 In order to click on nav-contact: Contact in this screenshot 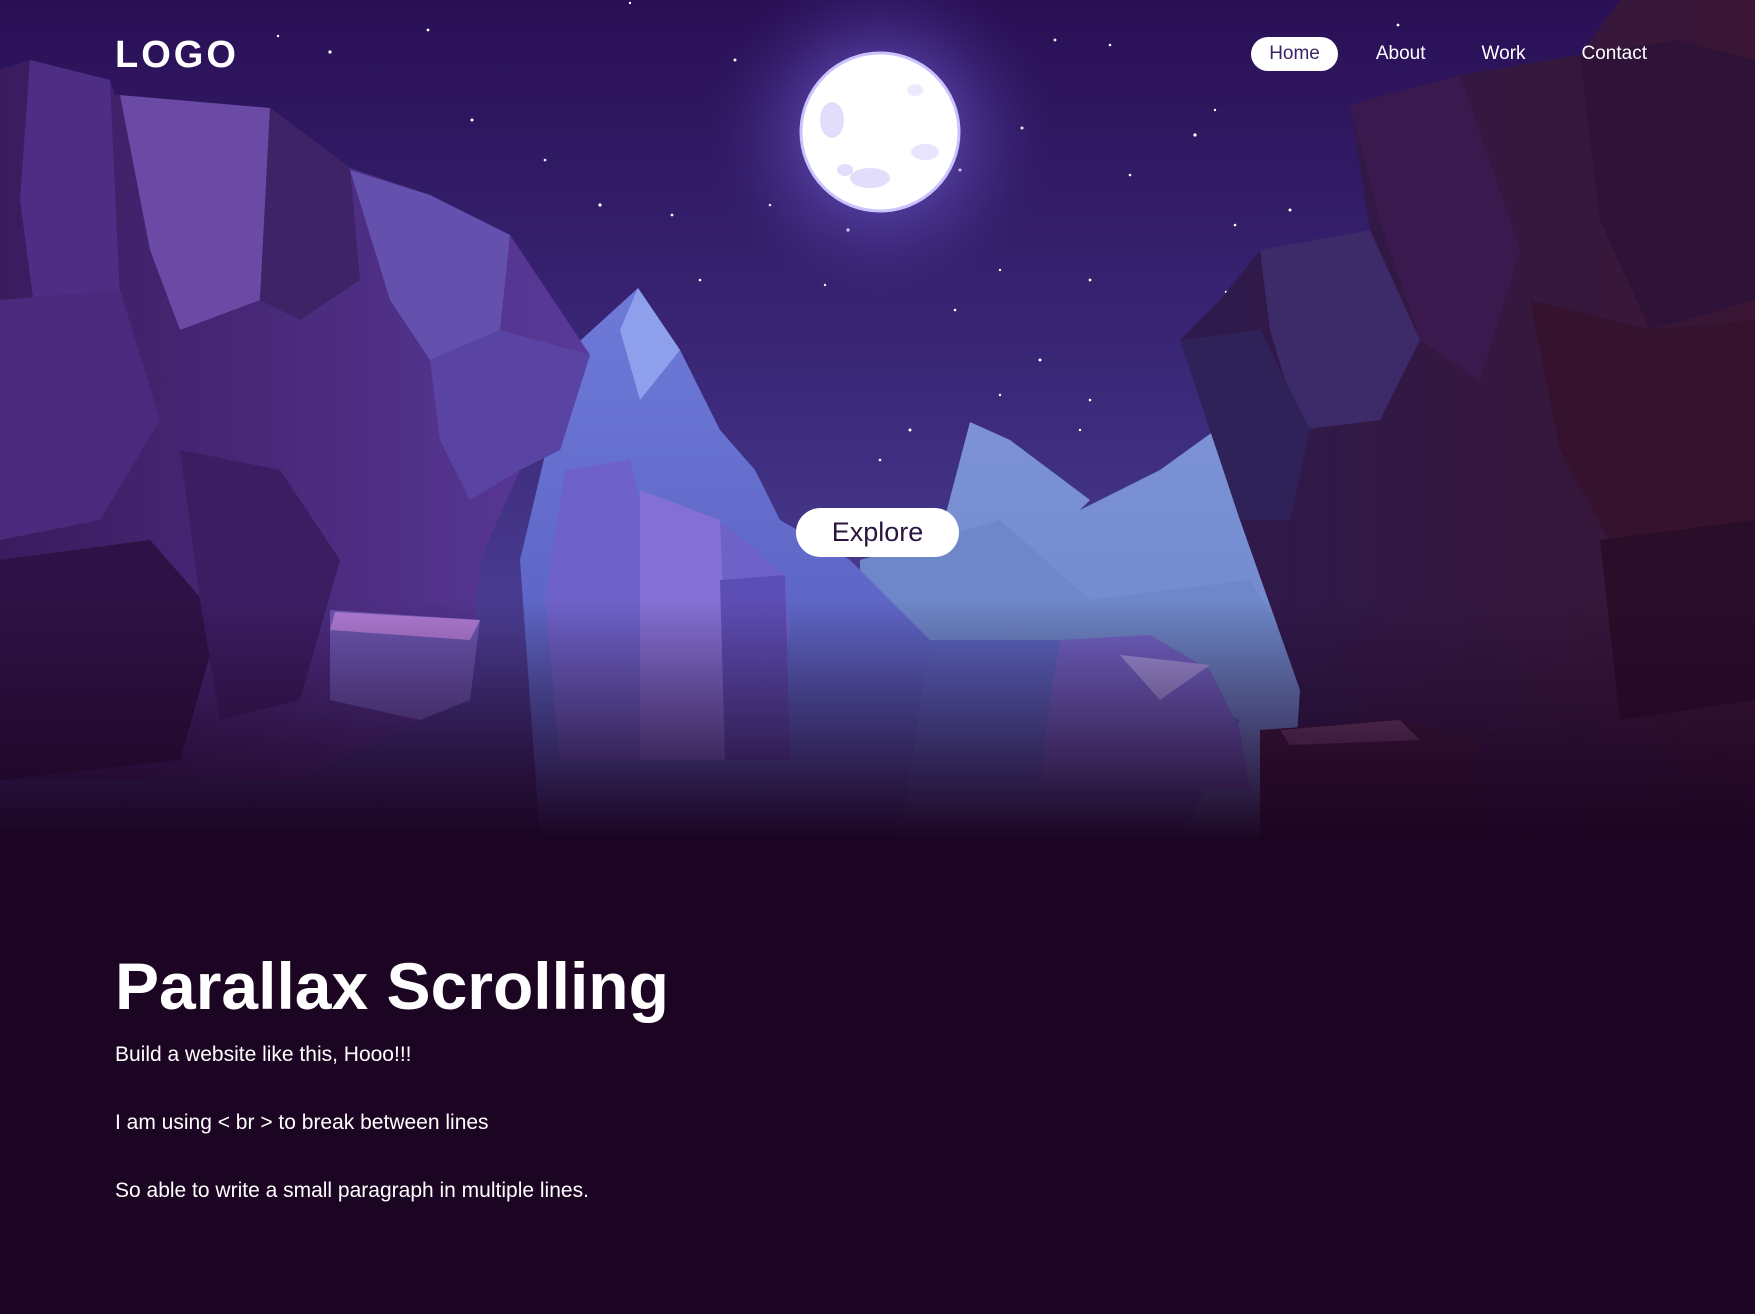, I will do `click(1614, 54)`.